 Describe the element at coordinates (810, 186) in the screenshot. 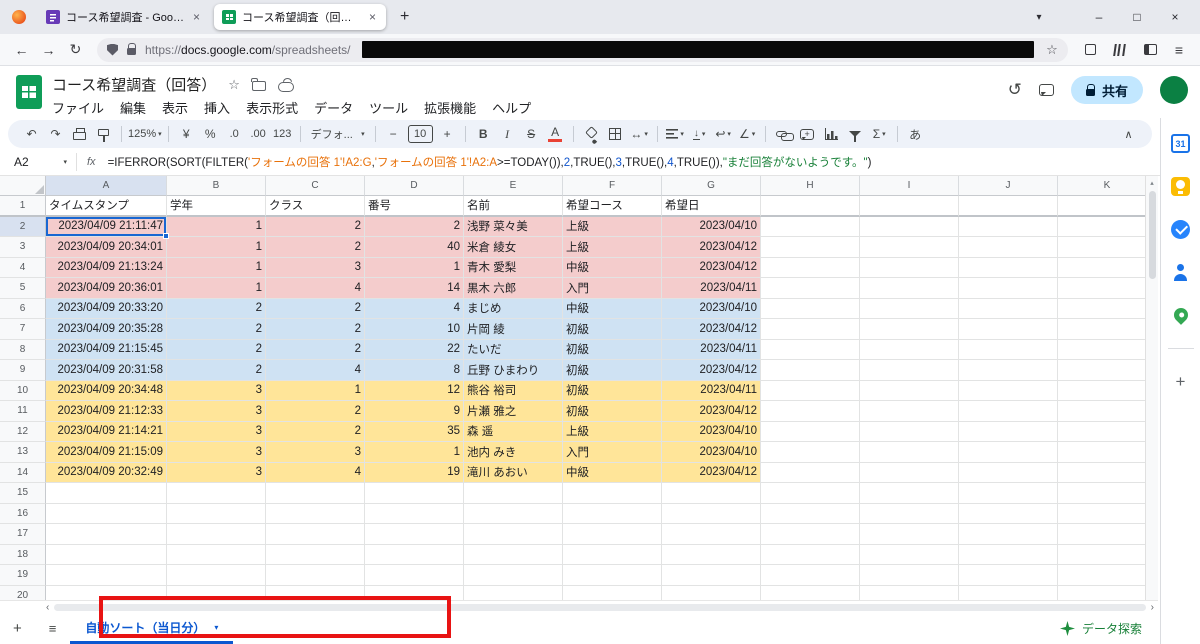

I see `column-header-H: H` at that location.